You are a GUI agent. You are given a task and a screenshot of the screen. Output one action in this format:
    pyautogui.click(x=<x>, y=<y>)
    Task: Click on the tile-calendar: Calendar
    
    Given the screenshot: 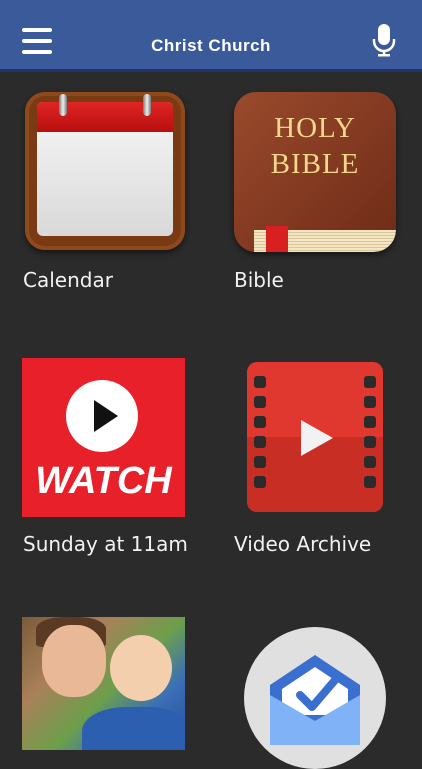 What is the action you would take?
    pyautogui.click(x=107, y=194)
    